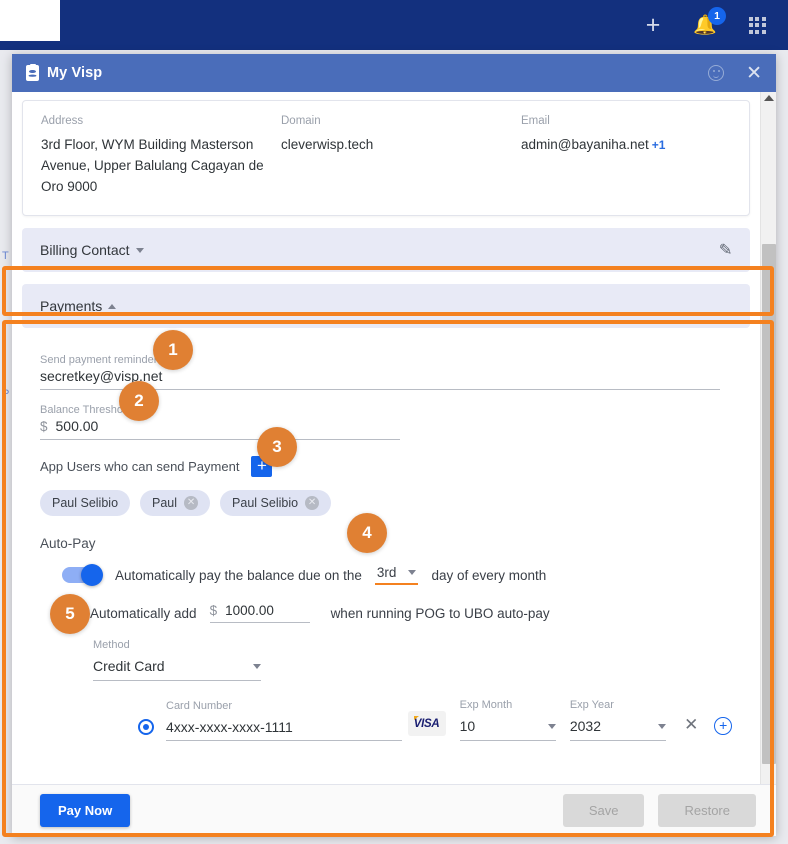  Describe the element at coordinates (754, 73) in the screenshot. I see `close-icon: ✕` at that location.